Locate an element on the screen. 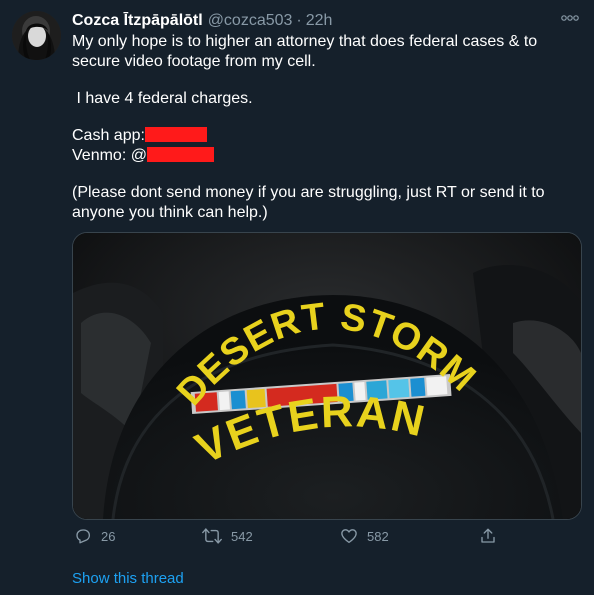 This screenshot has width=594, height=595. display-name: Cozca Ītzpāpālōtl is located at coordinates (137, 21).